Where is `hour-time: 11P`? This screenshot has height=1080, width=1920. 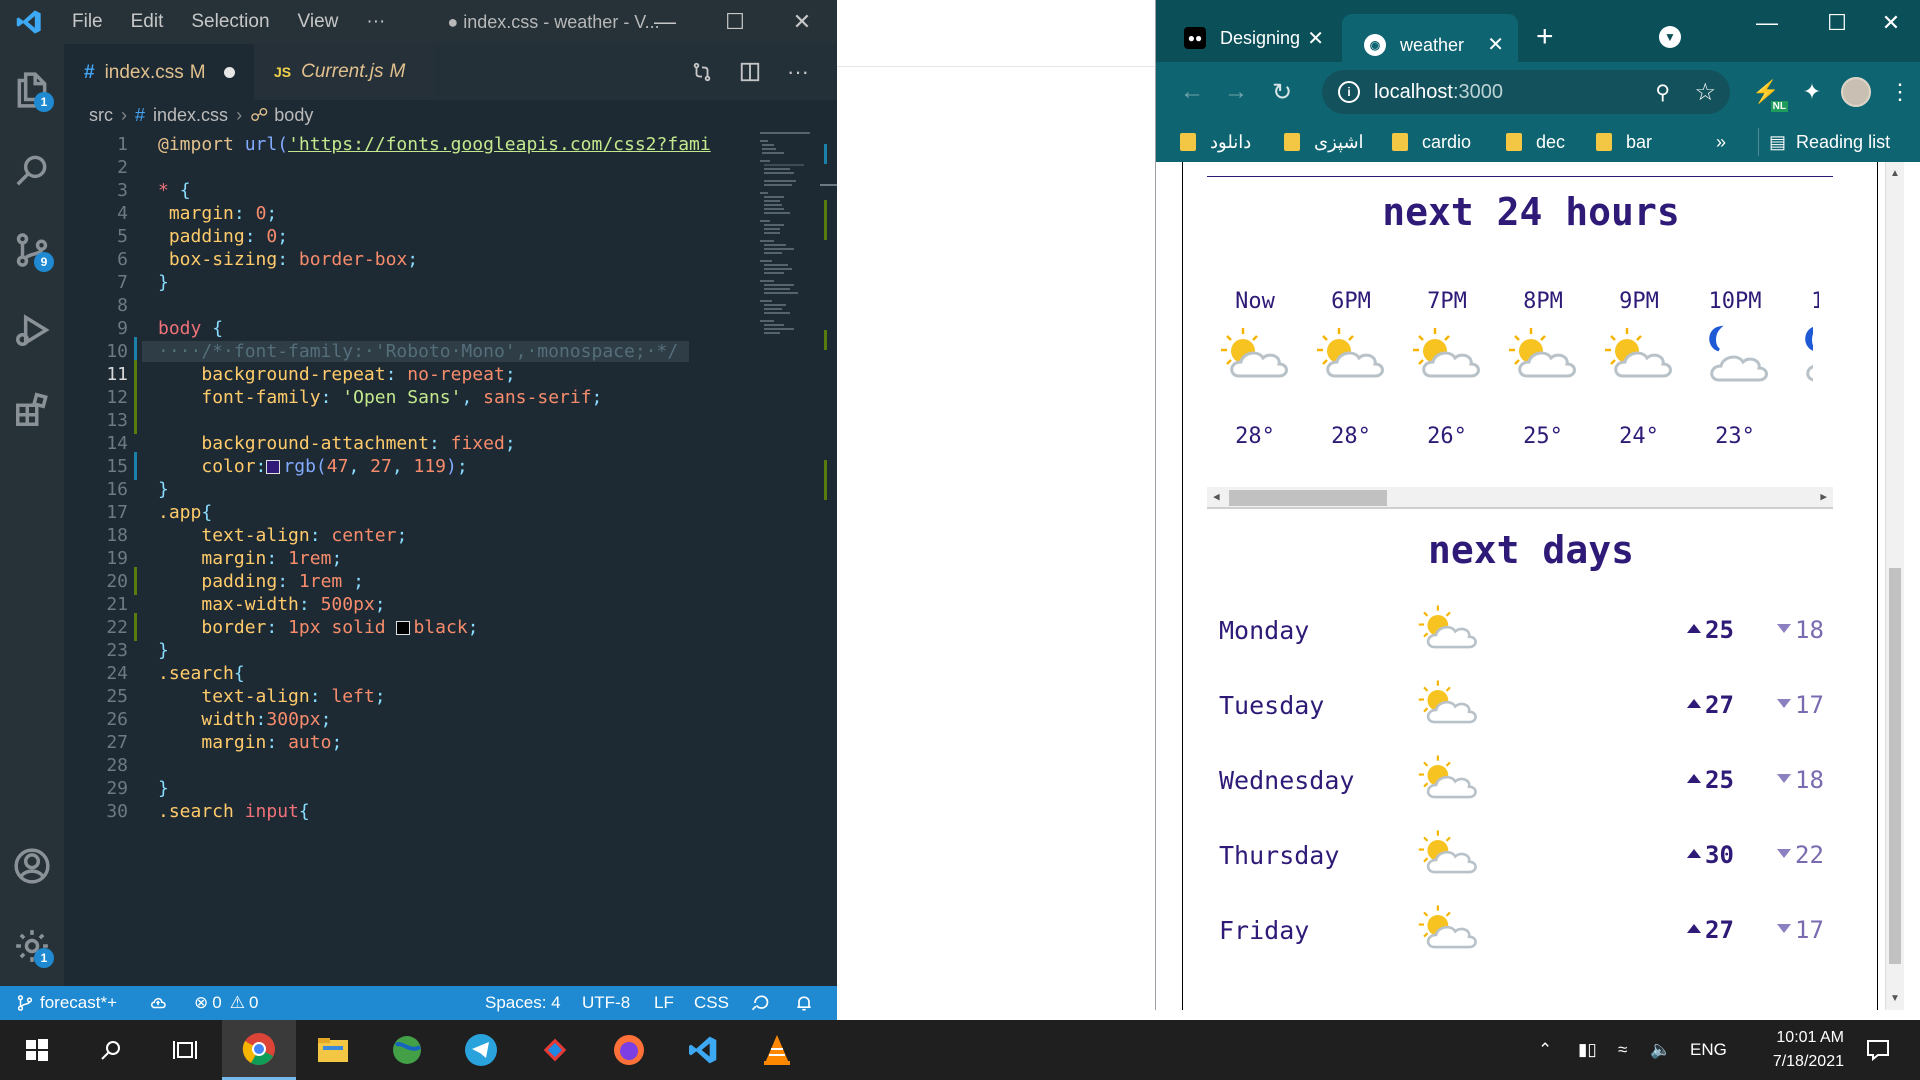 hour-time: 11P is located at coordinates (1831, 301).